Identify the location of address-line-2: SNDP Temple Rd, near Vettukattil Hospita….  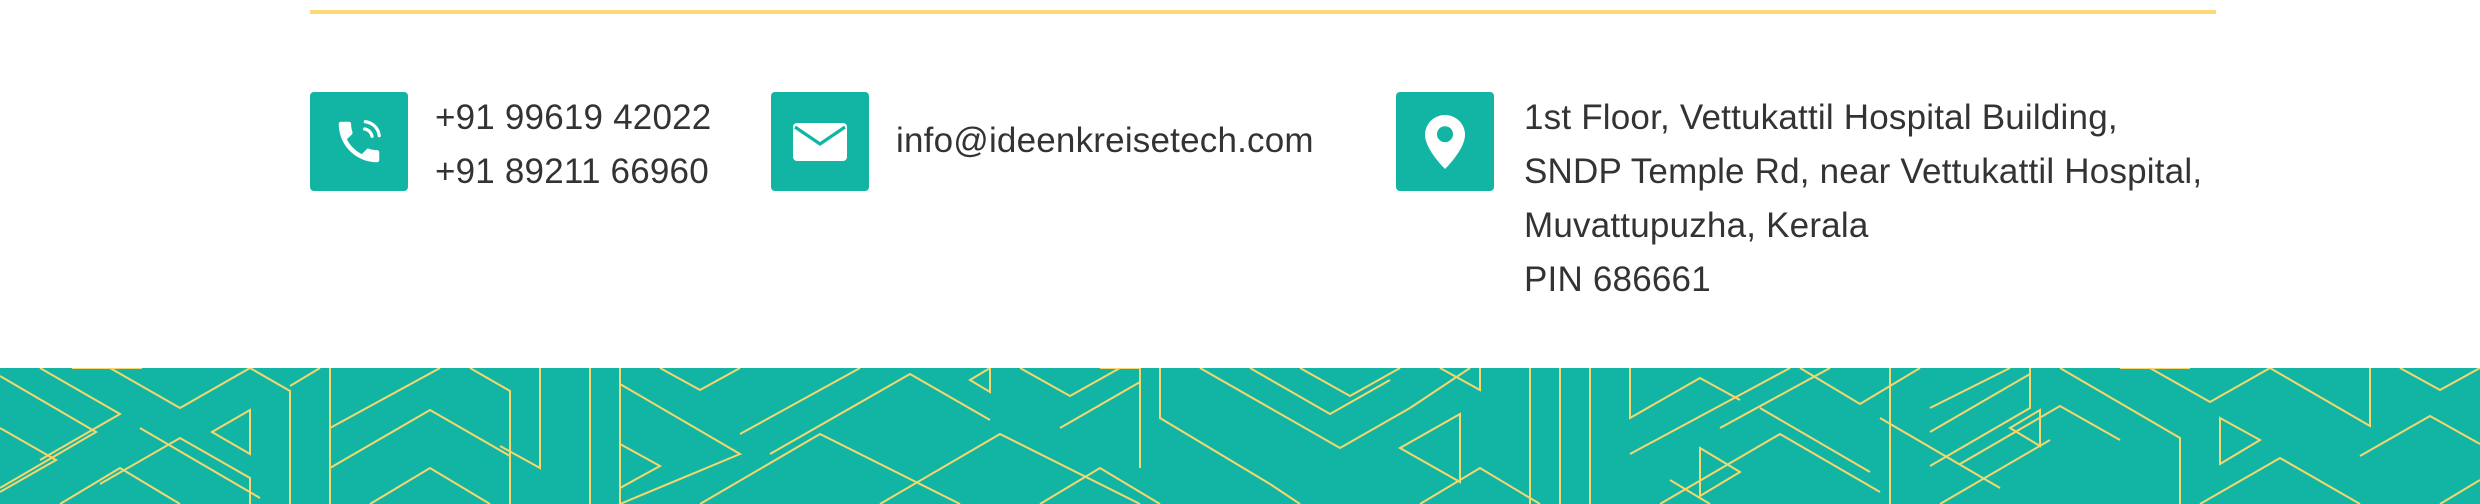
(1863, 171).